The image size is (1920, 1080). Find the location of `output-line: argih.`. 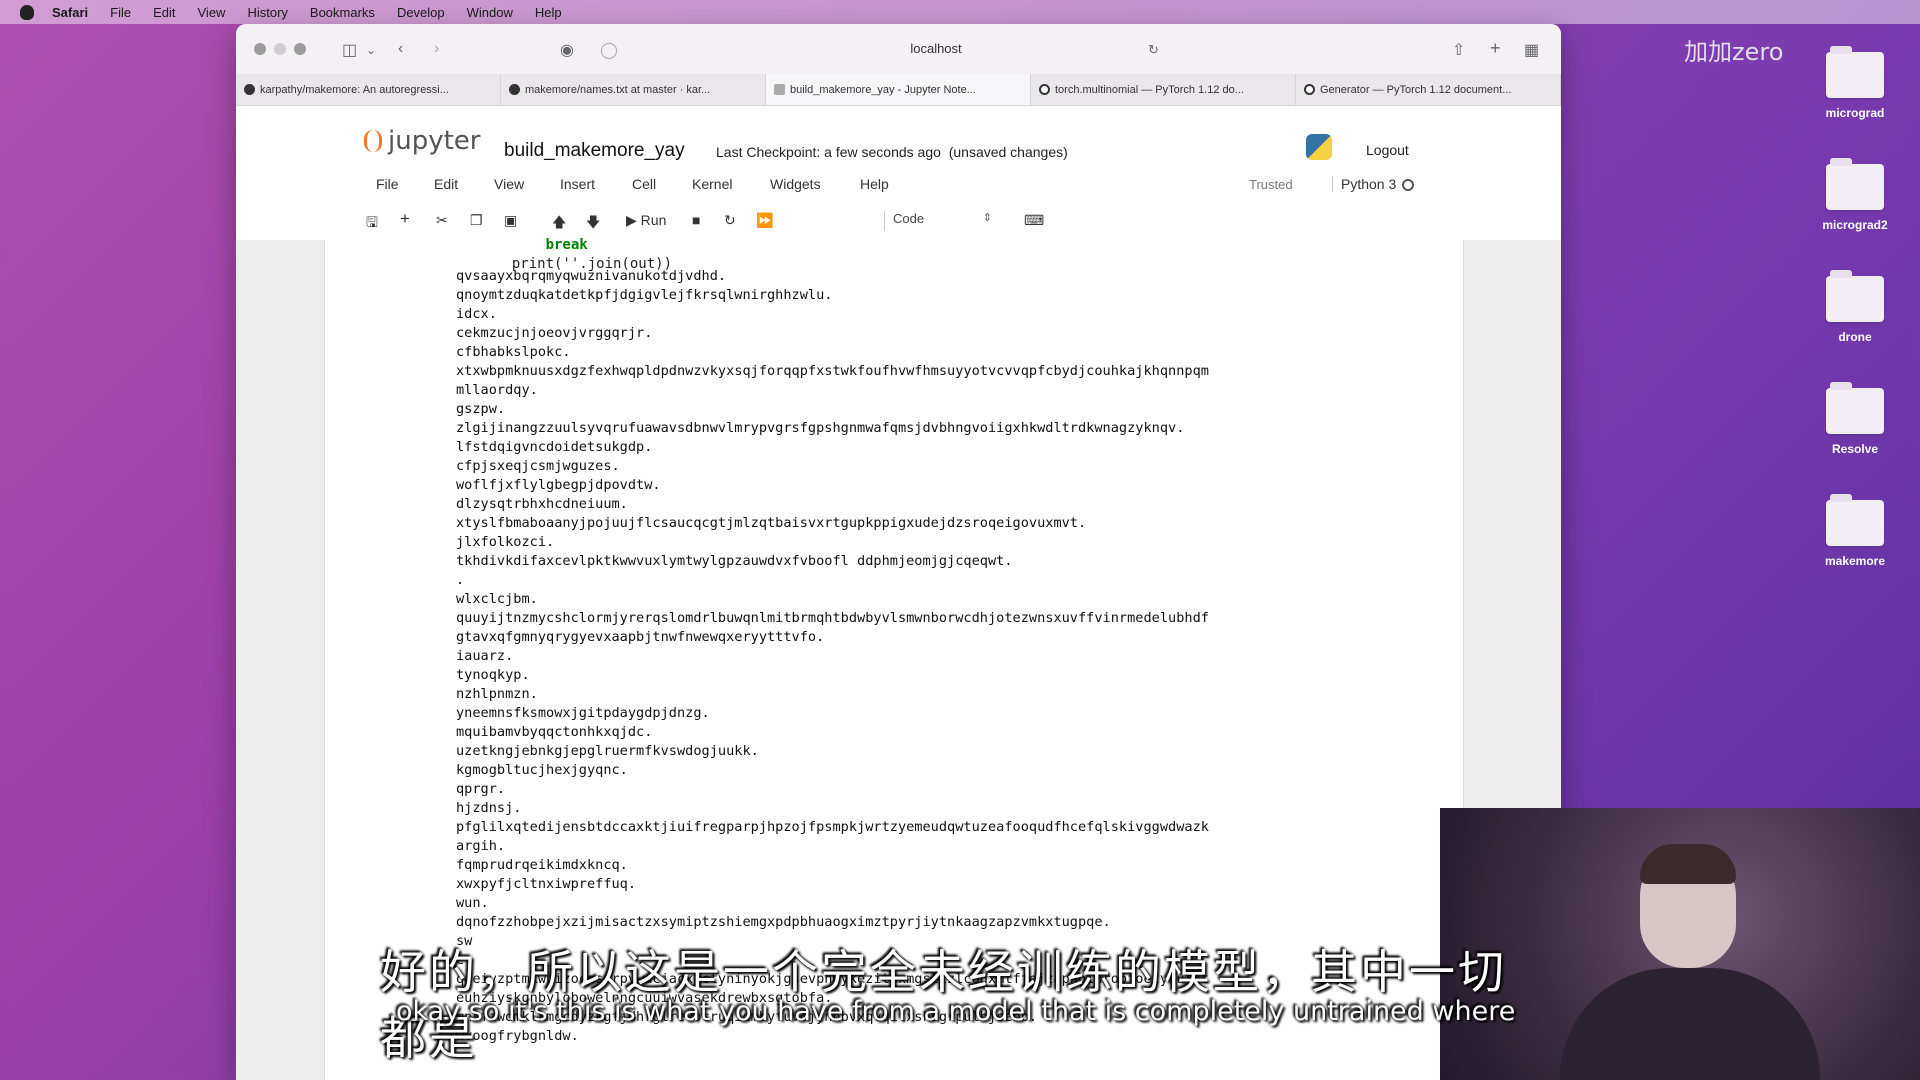

output-line: argih. is located at coordinates (481, 846).